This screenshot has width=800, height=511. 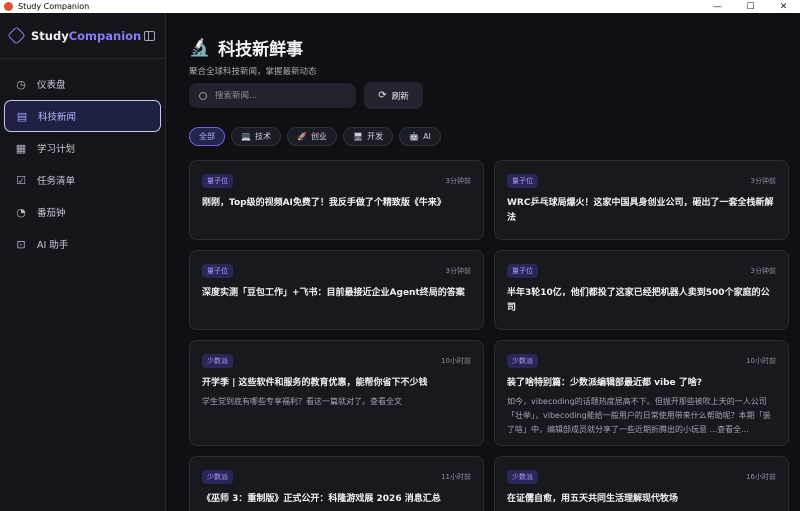 I want to click on robot-icon: 🤖, so click(x=414, y=136).